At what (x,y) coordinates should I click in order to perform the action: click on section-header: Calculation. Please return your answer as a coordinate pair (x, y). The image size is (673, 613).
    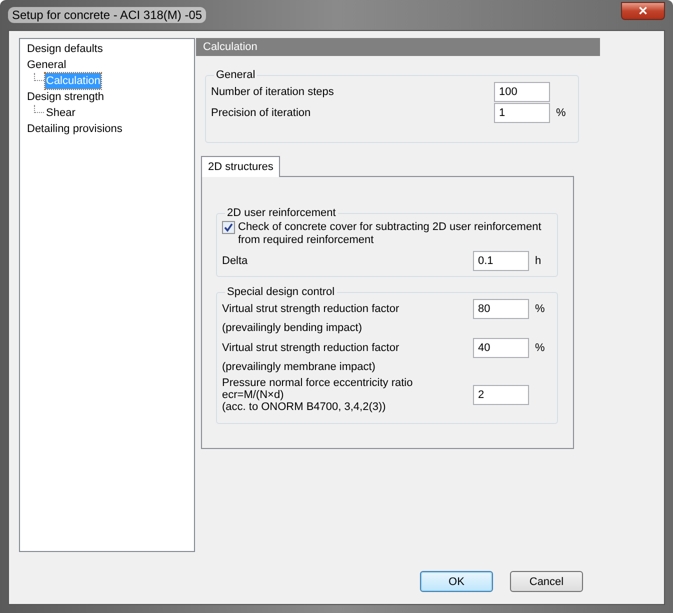
    Looking at the image, I should click on (398, 47).